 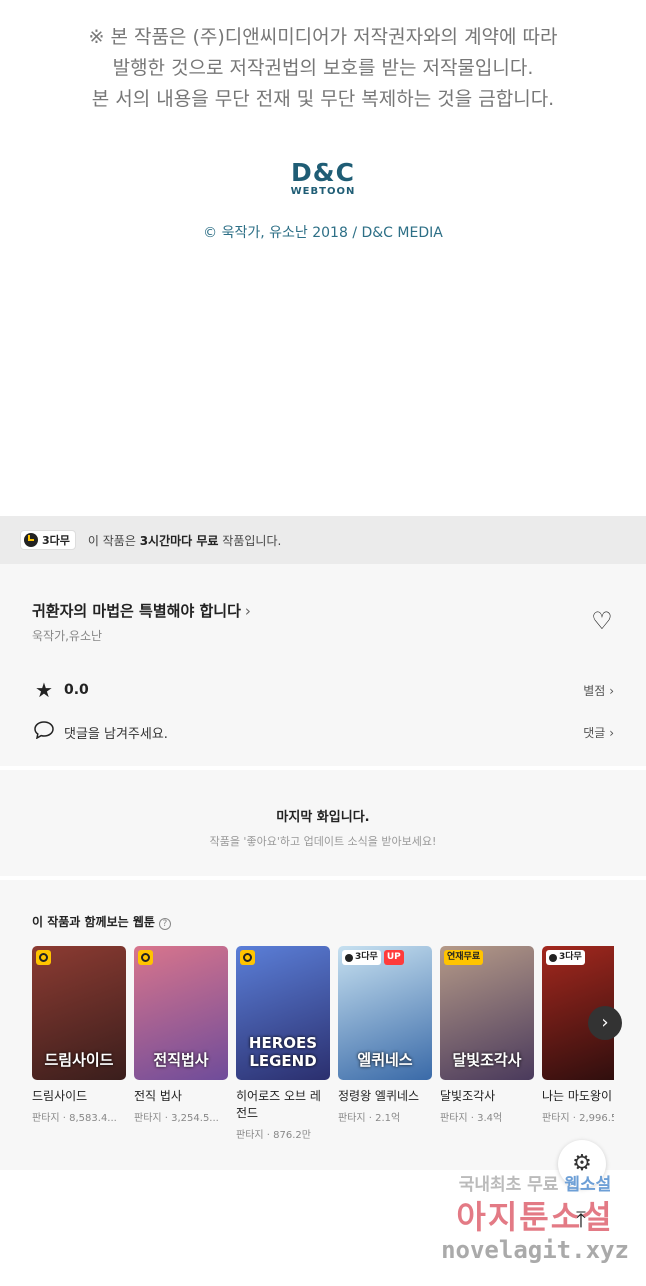 I want to click on card-title: 나는 마도왕이, so click(x=577, y=1096).